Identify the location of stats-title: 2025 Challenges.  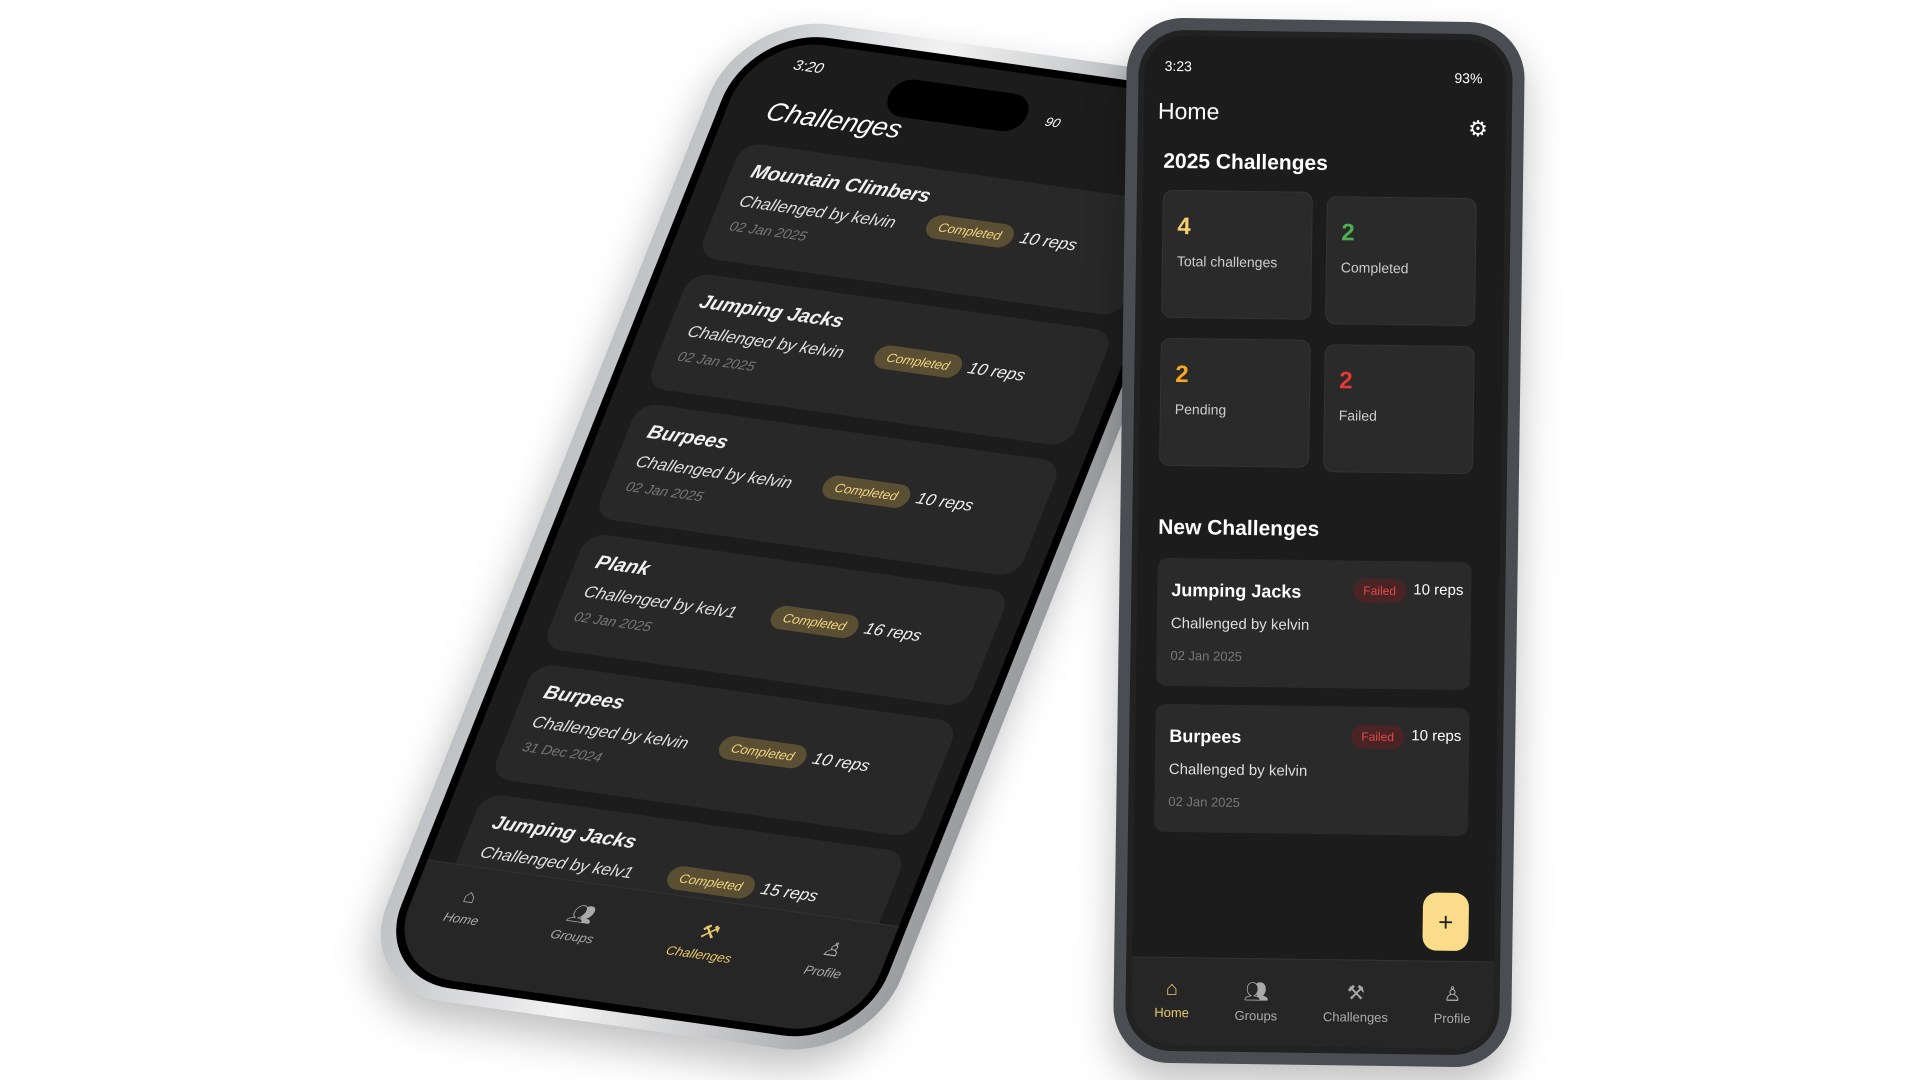
(1246, 162).